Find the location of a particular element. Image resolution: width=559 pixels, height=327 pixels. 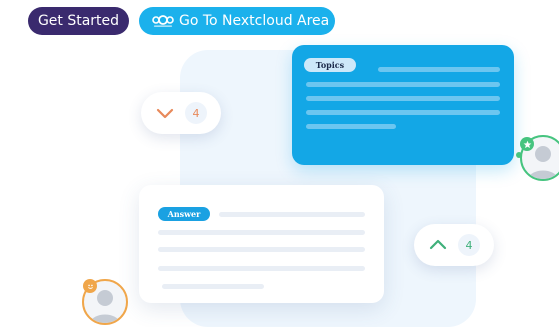

topics-tag: Topics is located at coordinates (330, 65).